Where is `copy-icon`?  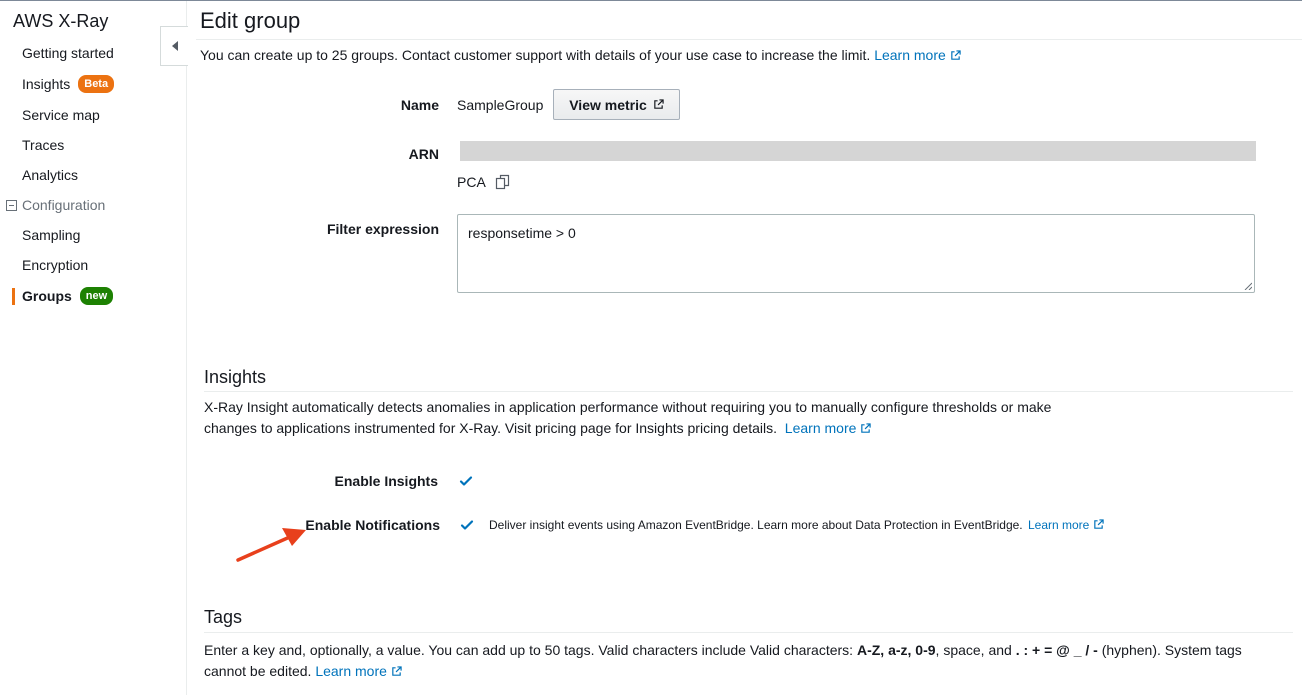
copy-icon is located at coordinates (503, 182).